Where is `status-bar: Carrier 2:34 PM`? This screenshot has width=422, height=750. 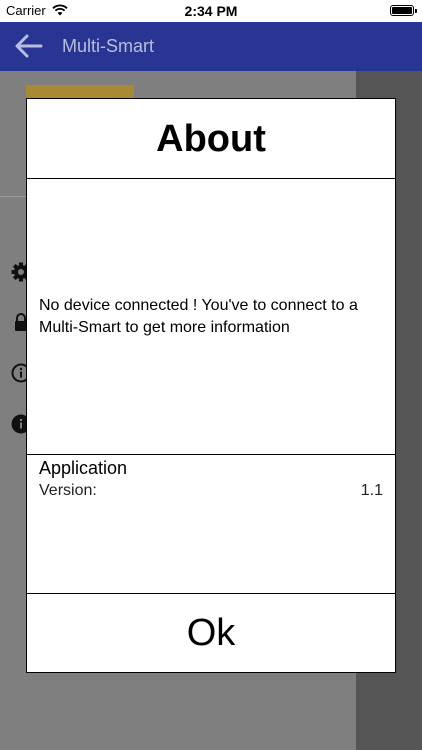 status-bar: Carrier 2:34 PM is located at coordinates (211, 11).